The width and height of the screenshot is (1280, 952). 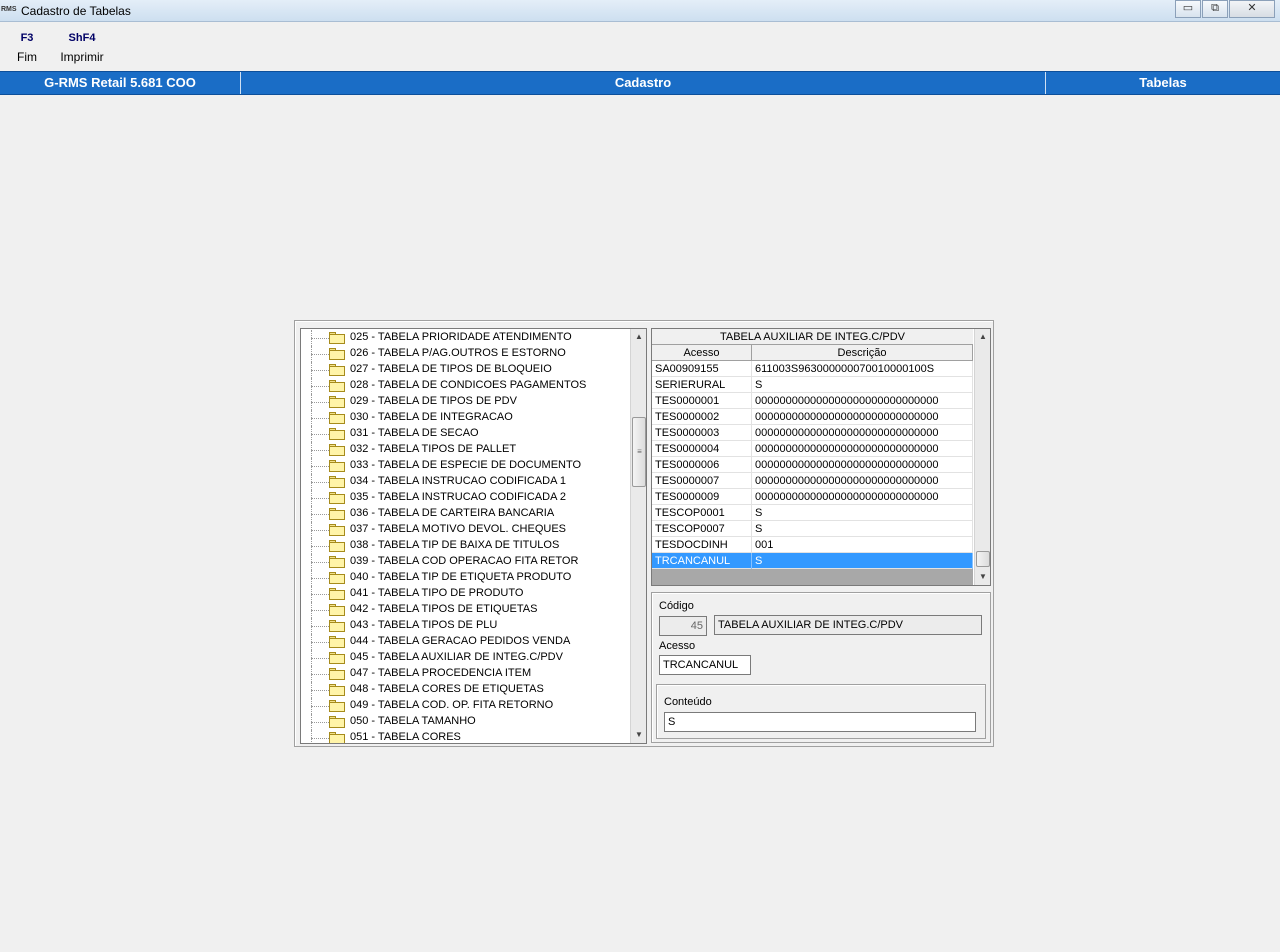 What do you see at coordinates (27, 38) in the screenshot?
I see `fkey-code: F3` at bounding box center [27, 38].